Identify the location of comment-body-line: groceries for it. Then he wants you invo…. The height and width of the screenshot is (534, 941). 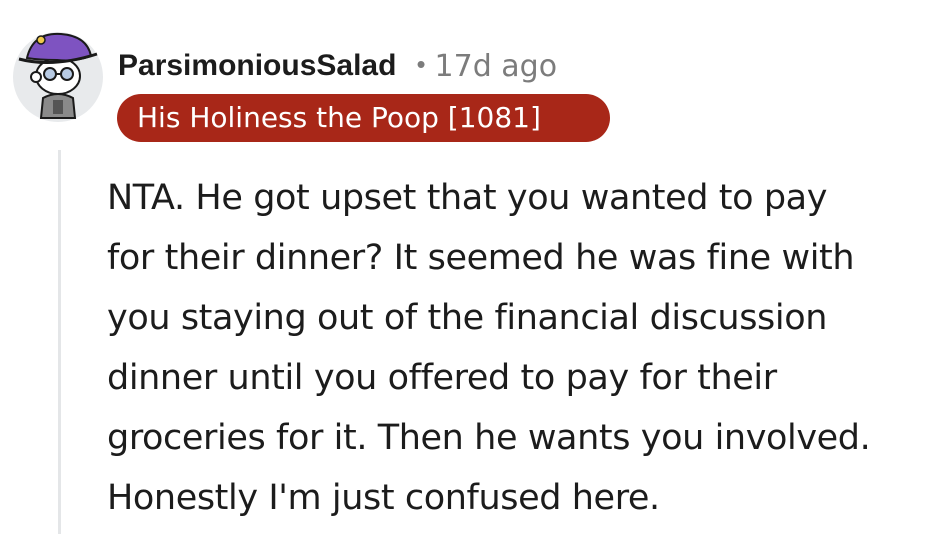
(489, 438).